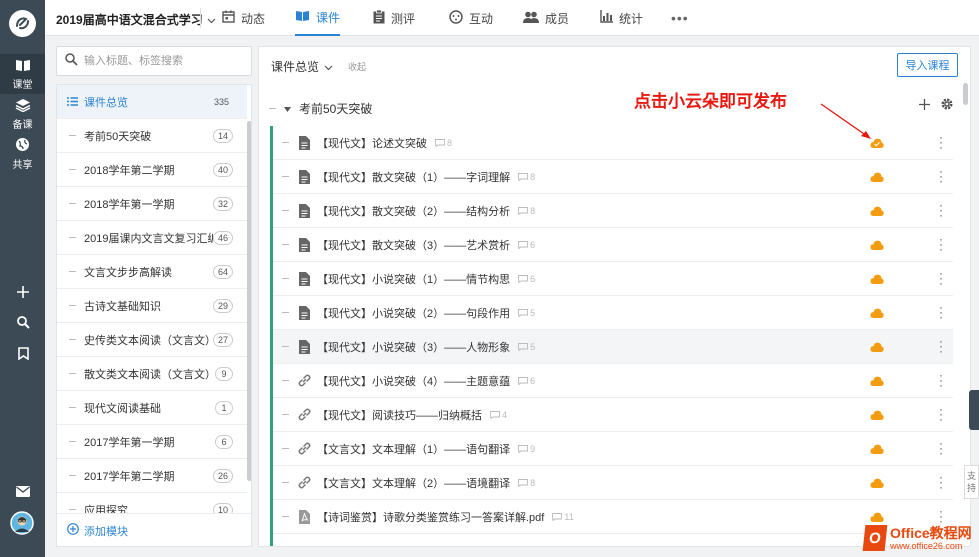 Image resolution: width=979 pixels, height=557 pixels. I want to click on courseware-title: 【文言文】文本理解（2）——语境翻译, so click(413, 483).